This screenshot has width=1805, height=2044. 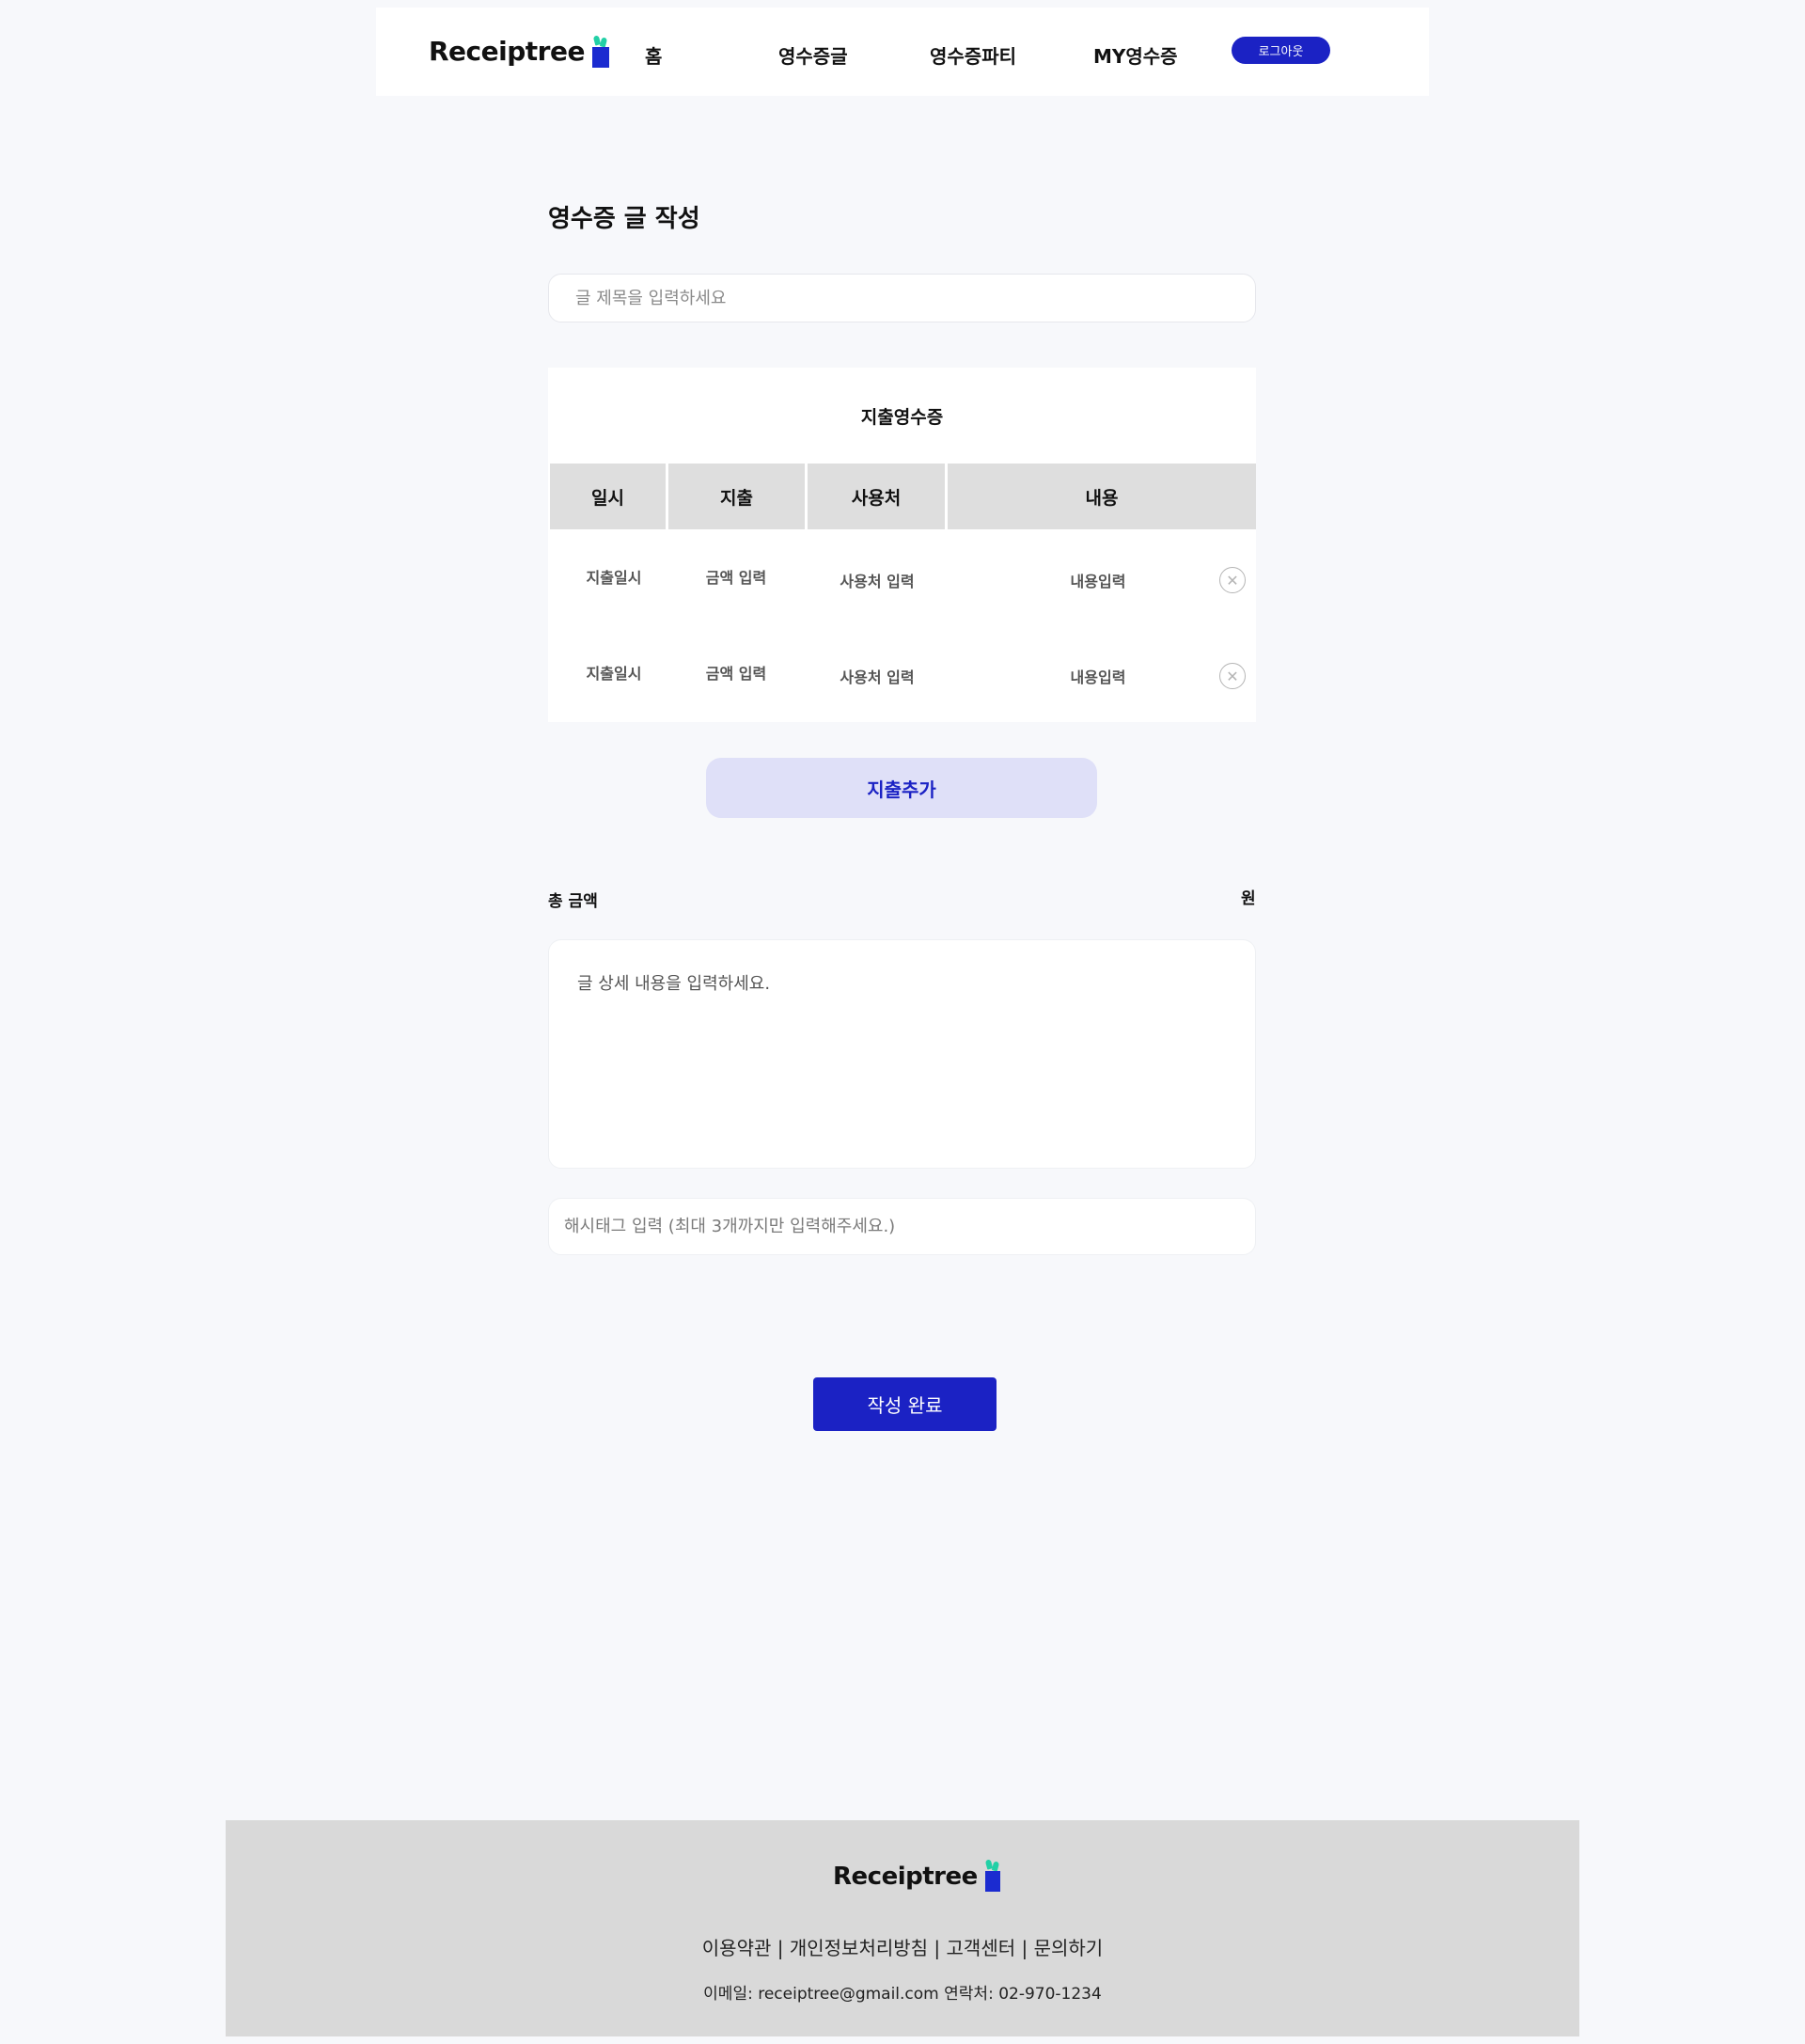 I want to click on footer-link-contact: 문의하기, so click(x=1069, y=1948).